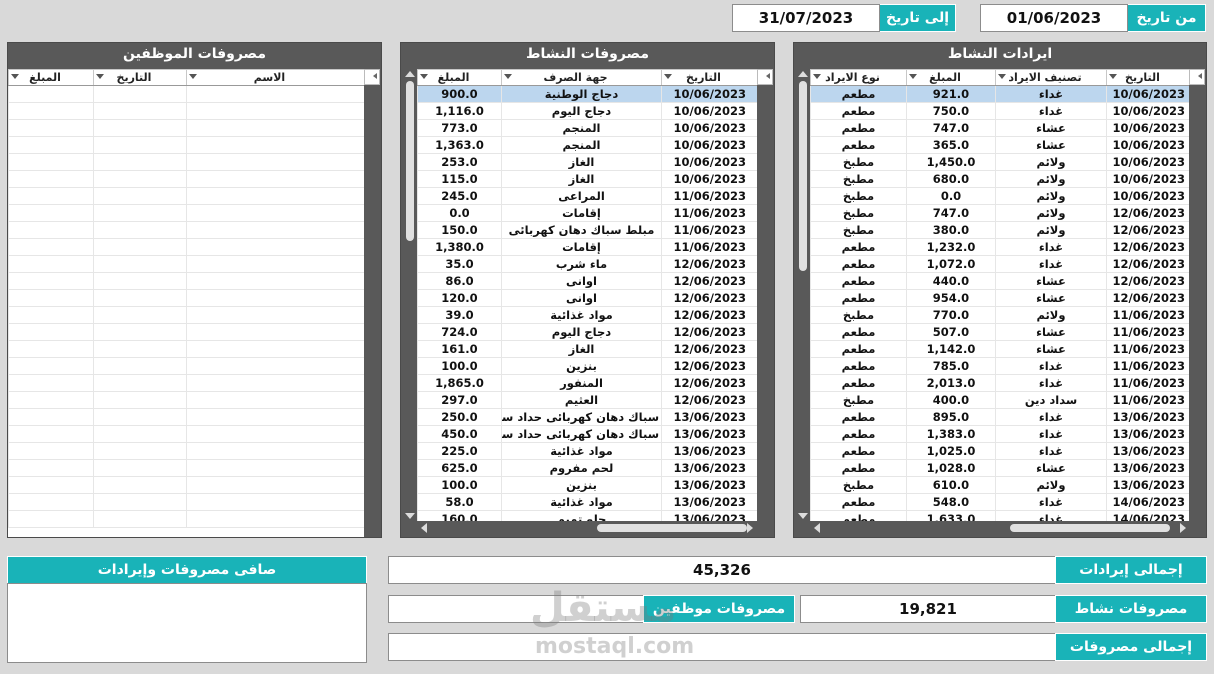  What do you see at coordinates (459, 468) in the screenshot?
I see `table-cell: 625.0` at bounding box center [459, 468].